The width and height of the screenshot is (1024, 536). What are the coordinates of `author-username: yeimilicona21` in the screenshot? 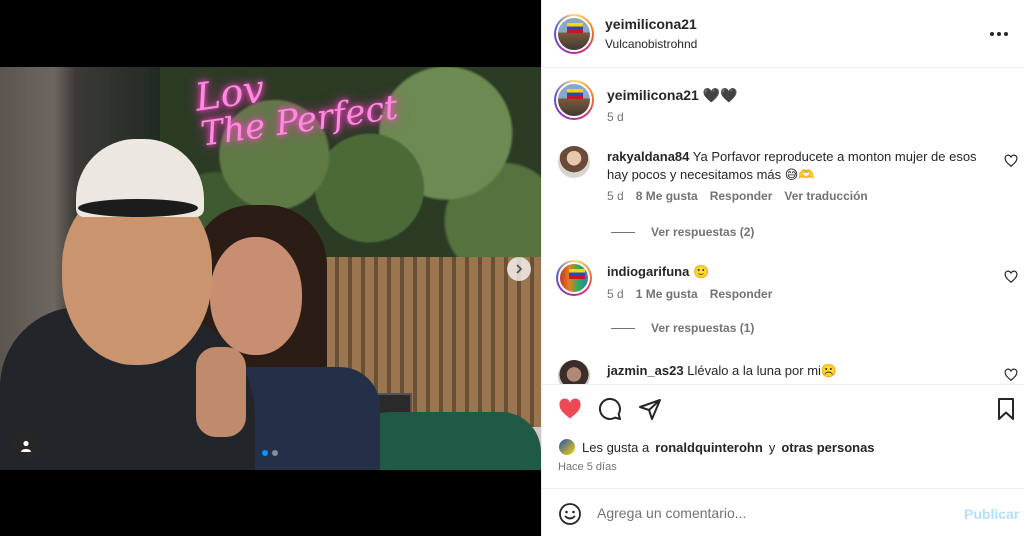 It's located at (651, 24).